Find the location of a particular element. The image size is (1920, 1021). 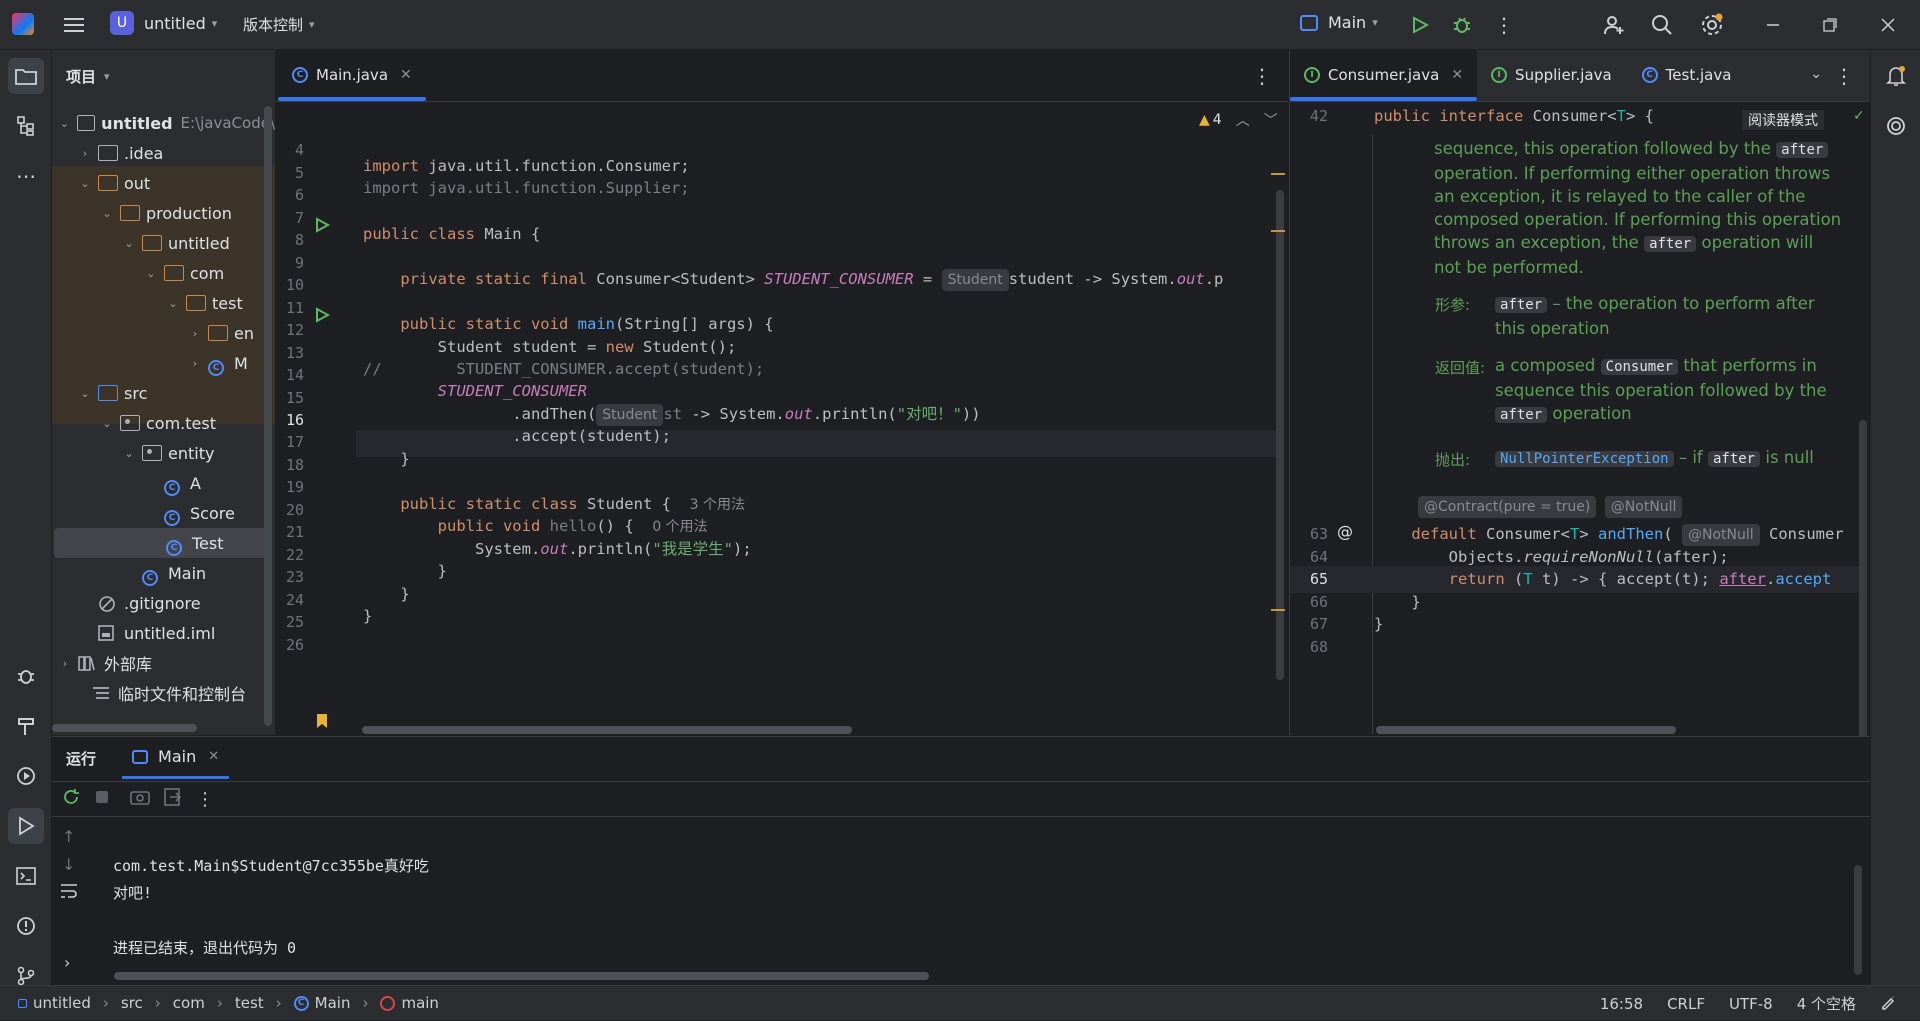

tab-main-java: C Main.java ✕ is located at coordinates (352, 75).